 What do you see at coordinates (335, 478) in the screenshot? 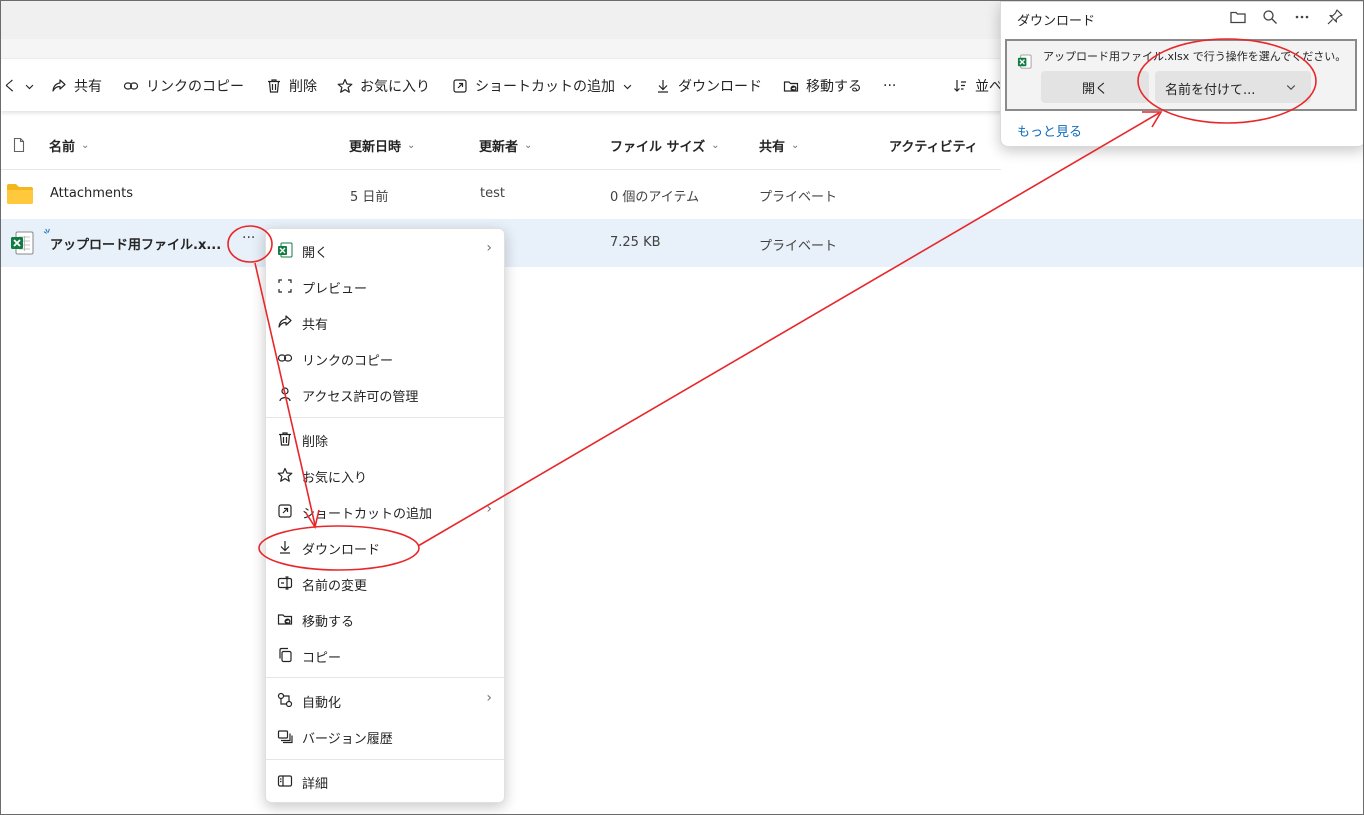
I see `menu-item-favorite-label: お気に入り` at bounding box center [335, 478].